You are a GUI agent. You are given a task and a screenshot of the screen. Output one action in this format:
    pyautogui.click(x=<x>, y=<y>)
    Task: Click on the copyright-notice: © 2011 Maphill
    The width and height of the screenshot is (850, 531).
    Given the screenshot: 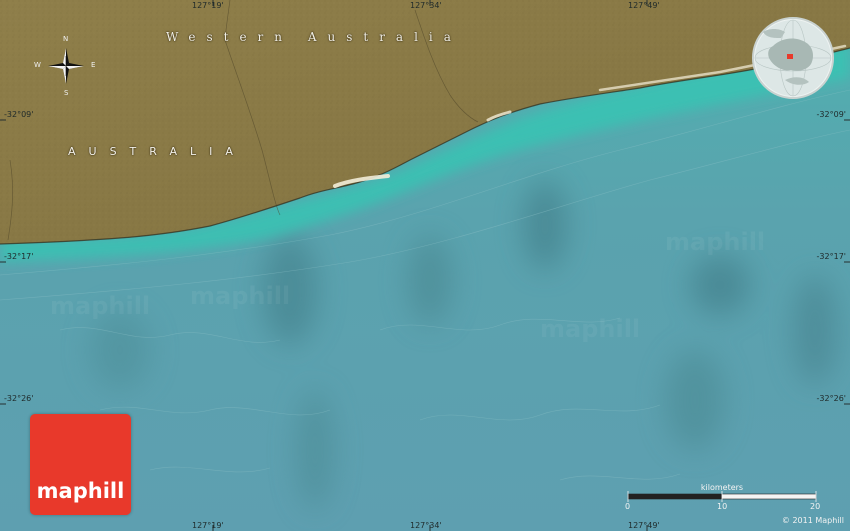 What is the action you would take?
    pyautogui.click(x=812, y=520)
    